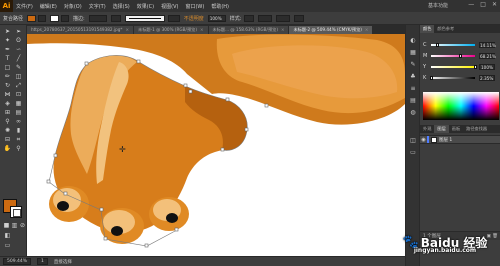 The height and width of the screenshot is (266, 500). What do you see at coordinates (494, 4) in the screenshot?
I see `close-button: ✕` at bounding box center [494, 4].